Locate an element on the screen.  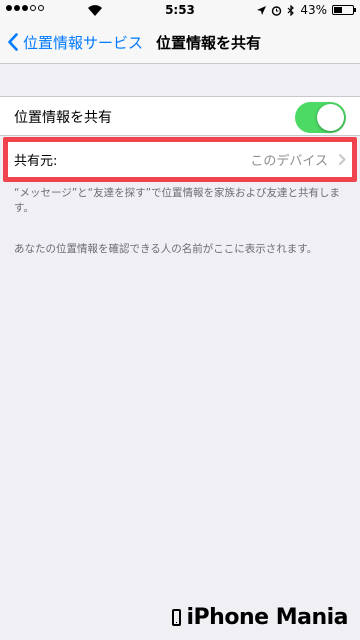
page-title: 位置情報を共有 is located at coordinates (209, 42).